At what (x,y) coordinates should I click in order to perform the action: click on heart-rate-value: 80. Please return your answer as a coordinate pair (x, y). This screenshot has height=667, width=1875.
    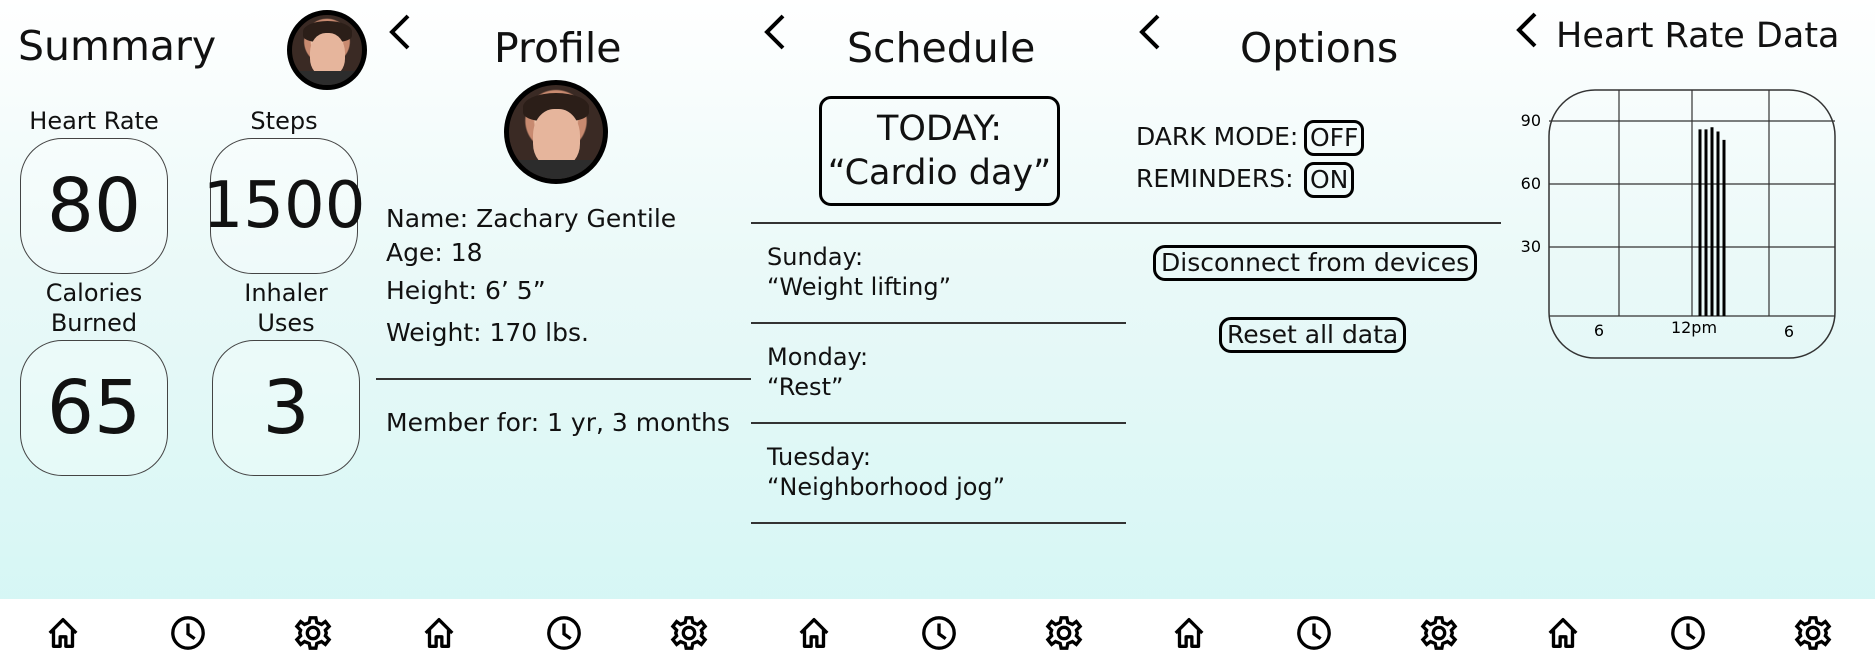
    Looking at the image, I should click on (94, 206).